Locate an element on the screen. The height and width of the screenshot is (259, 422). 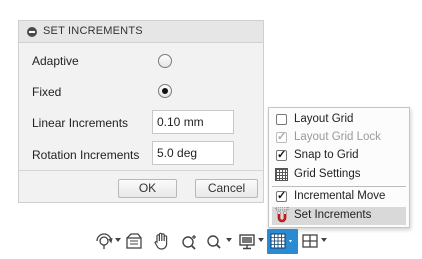
viewports-icon is located at coordinates (310, 241).